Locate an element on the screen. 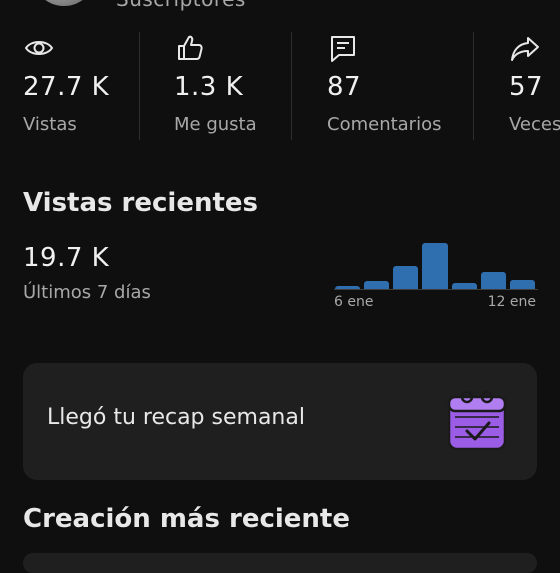 The image size is (560, 573). stat-value: 87 is located at coordinates (344, 87).